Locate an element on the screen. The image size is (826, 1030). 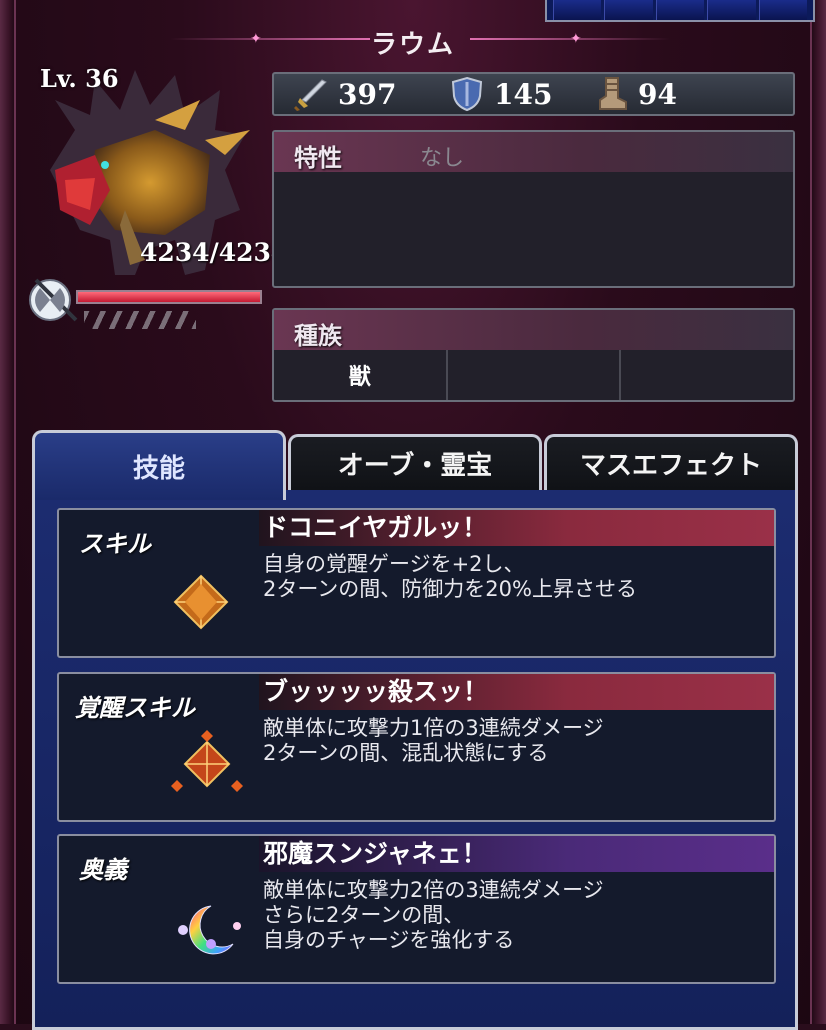
unit-hp: 4234/4234 is located at coordinates (214, 252).